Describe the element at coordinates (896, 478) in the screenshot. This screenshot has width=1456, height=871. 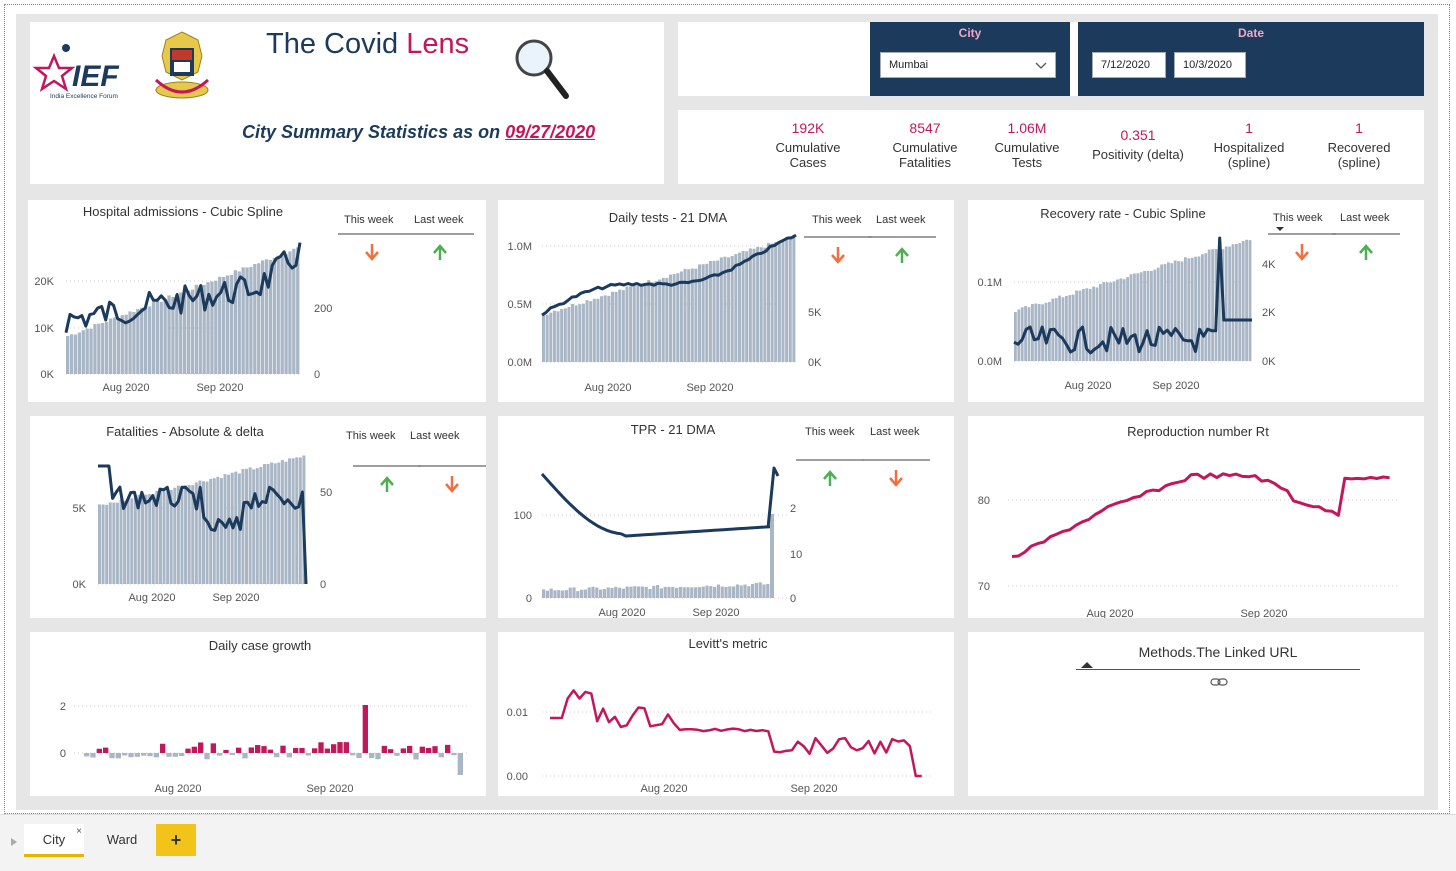
I see `arrow-down-icon` at that location.